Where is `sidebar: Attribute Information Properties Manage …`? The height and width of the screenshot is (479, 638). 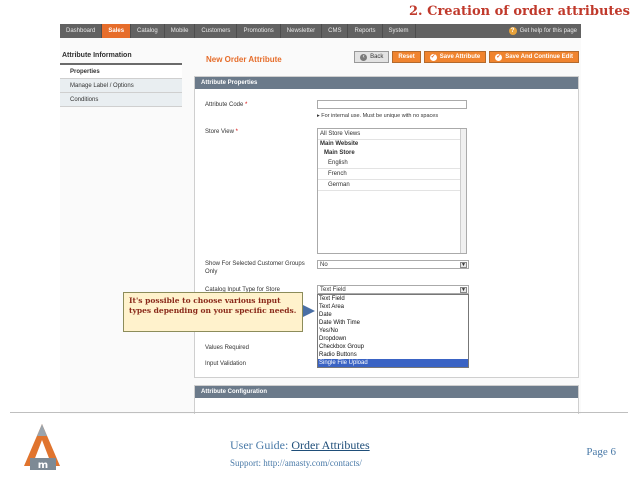
sidebar: Attribute Information Properties Manage … is located at coordinates (121, 78).